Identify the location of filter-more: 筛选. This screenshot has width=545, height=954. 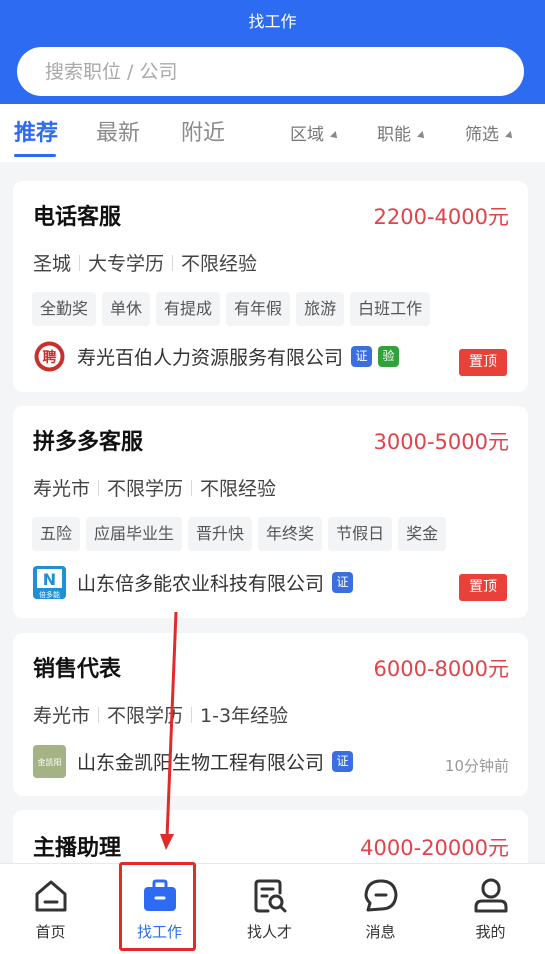
(490, 132).